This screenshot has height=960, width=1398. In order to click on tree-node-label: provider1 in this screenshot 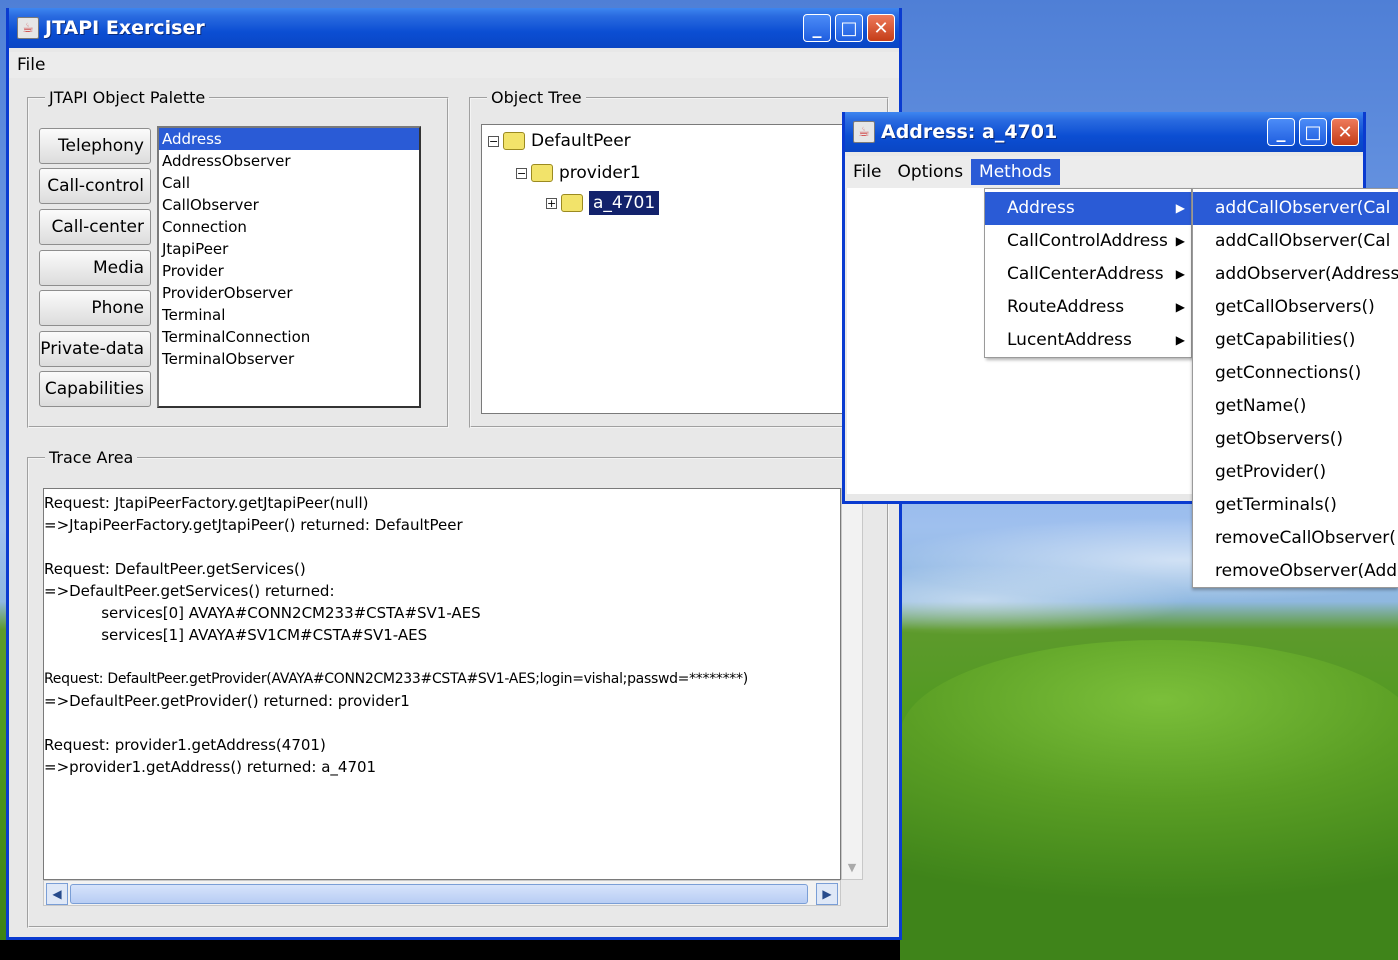, I will do `click(600, 173)`.